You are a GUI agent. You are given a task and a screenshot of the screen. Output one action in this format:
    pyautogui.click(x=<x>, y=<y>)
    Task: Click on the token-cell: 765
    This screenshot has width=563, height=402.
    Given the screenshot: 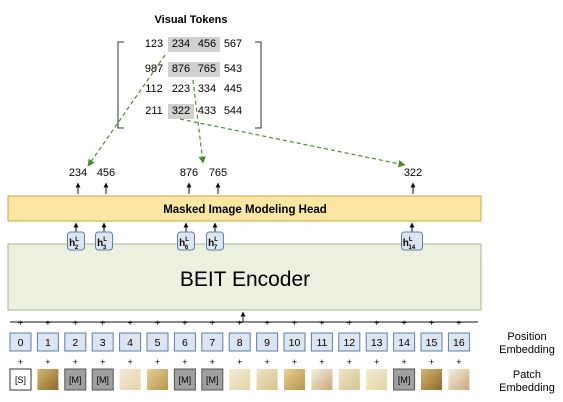 What is the action you would take?
    pyautogui.click(x=207, y=69)
    